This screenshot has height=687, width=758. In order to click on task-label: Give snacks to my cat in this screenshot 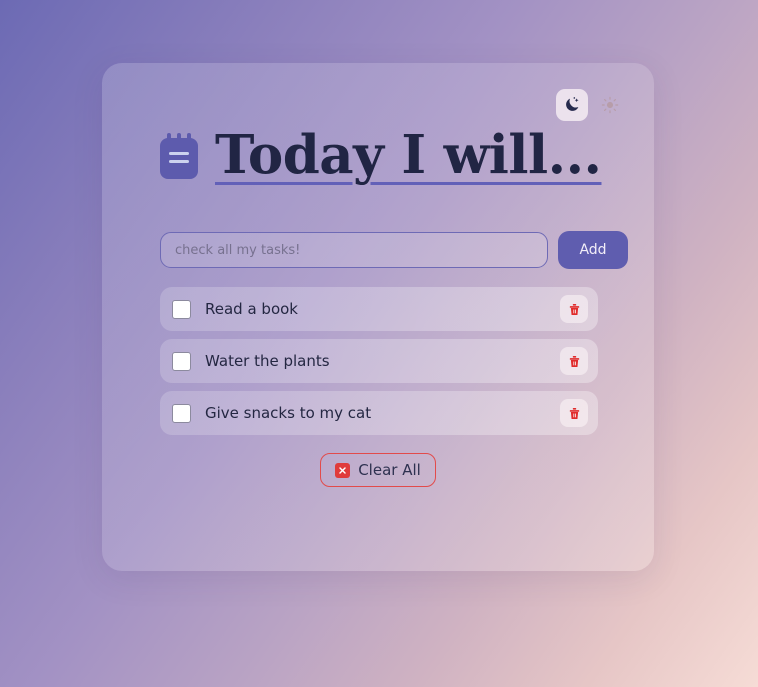, I will do `click(288, 413)`.